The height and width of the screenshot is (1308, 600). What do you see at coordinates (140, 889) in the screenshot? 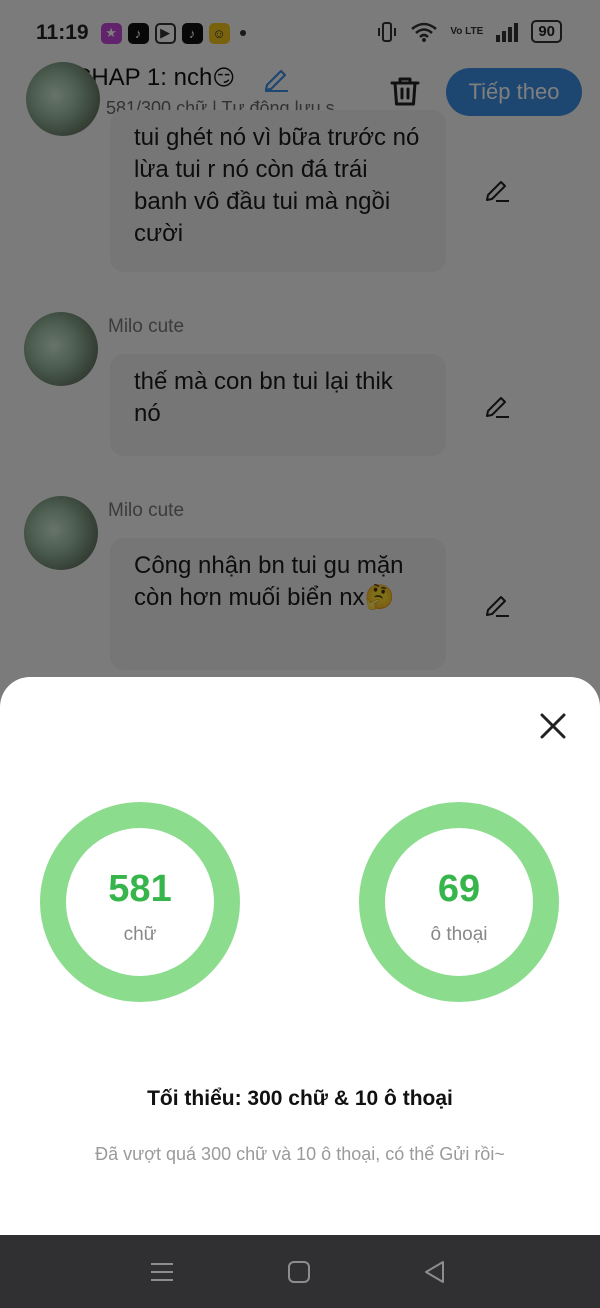
I see `word-count-value: 581` at bounding box center [140, 889].